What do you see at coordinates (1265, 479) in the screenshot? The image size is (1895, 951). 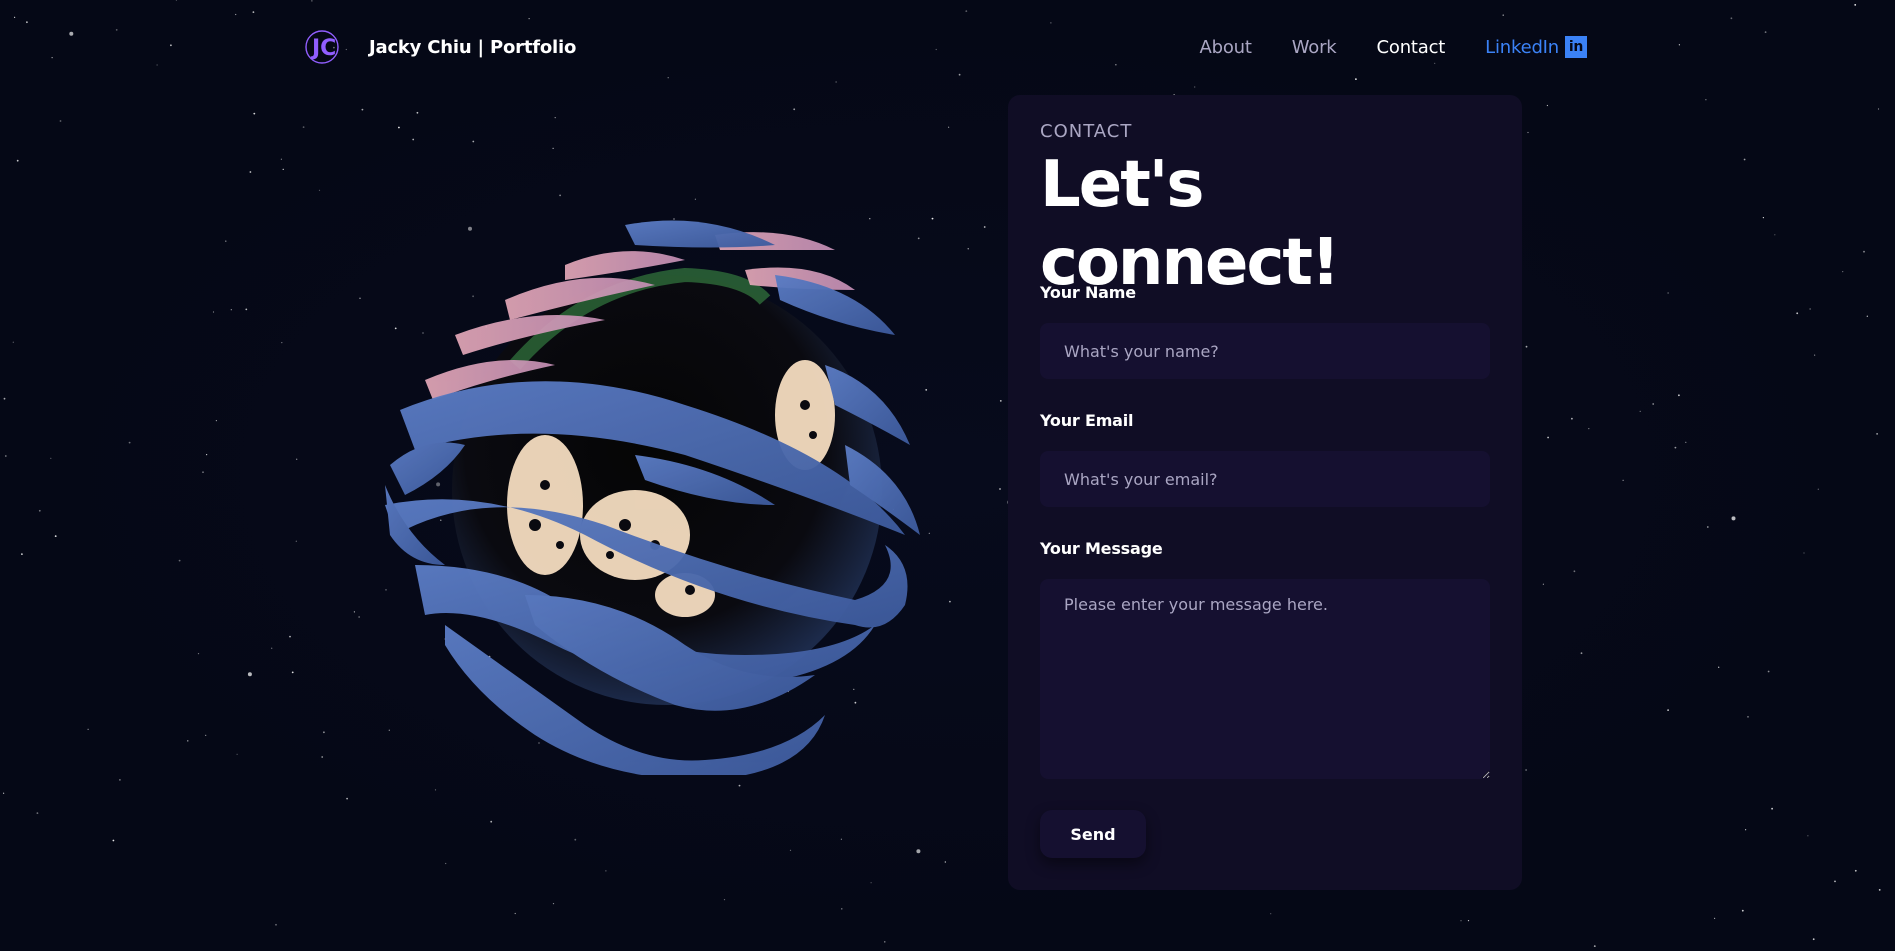 I see `email-field` at bounding box center [1265, 479].